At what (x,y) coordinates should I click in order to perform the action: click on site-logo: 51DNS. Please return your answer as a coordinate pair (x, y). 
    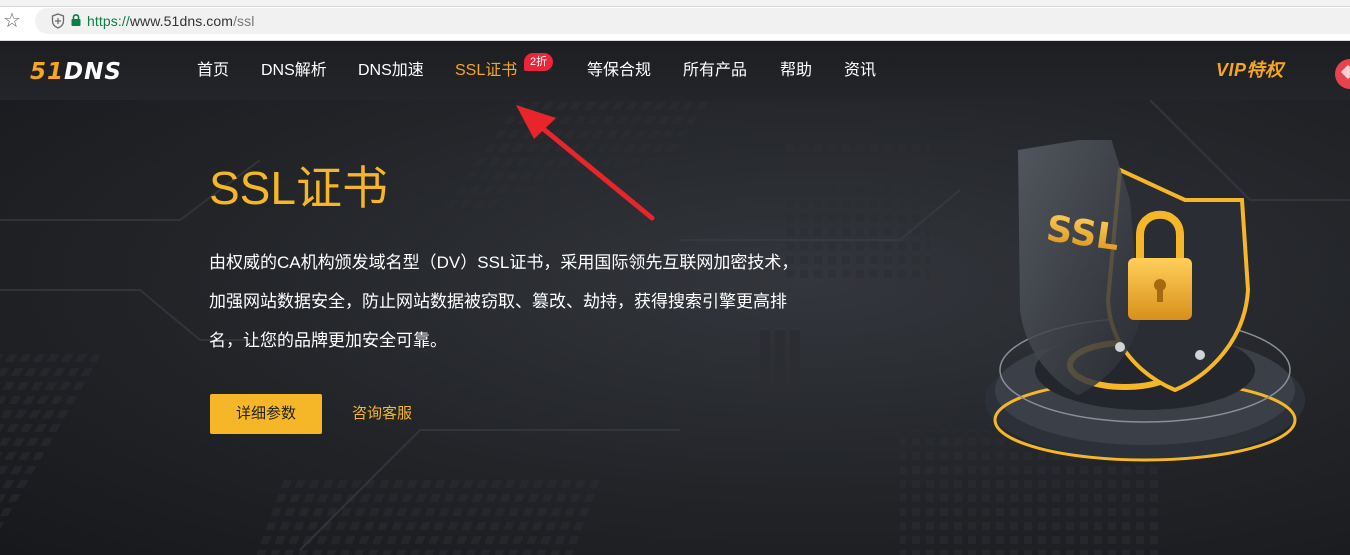
    Looking at the image, I should click on (76, 72).